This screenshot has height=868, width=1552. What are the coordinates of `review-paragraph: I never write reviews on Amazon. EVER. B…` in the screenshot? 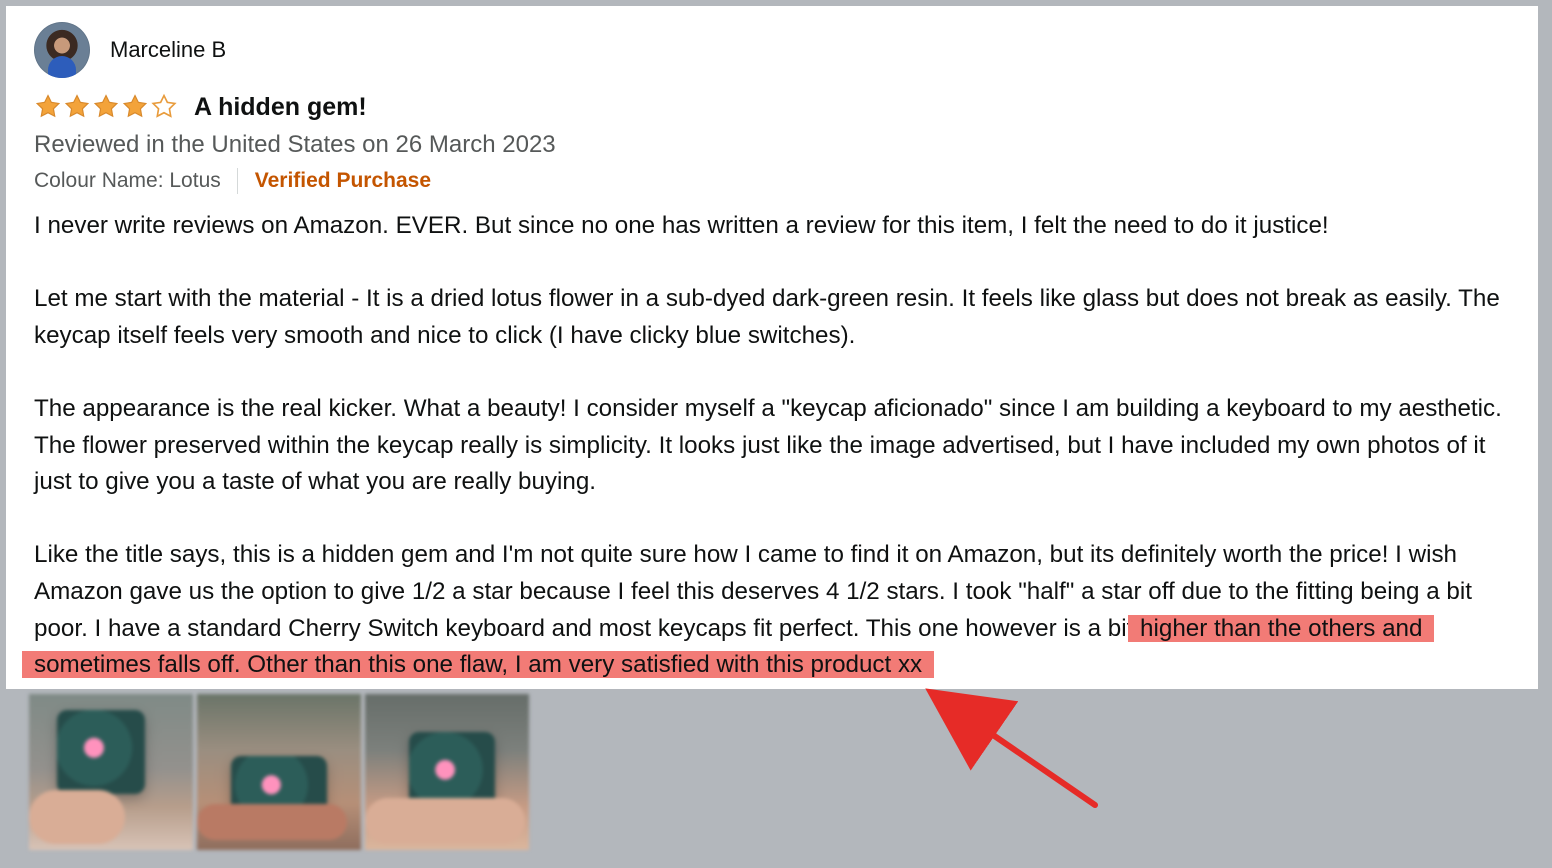 It's located at (681, 225).